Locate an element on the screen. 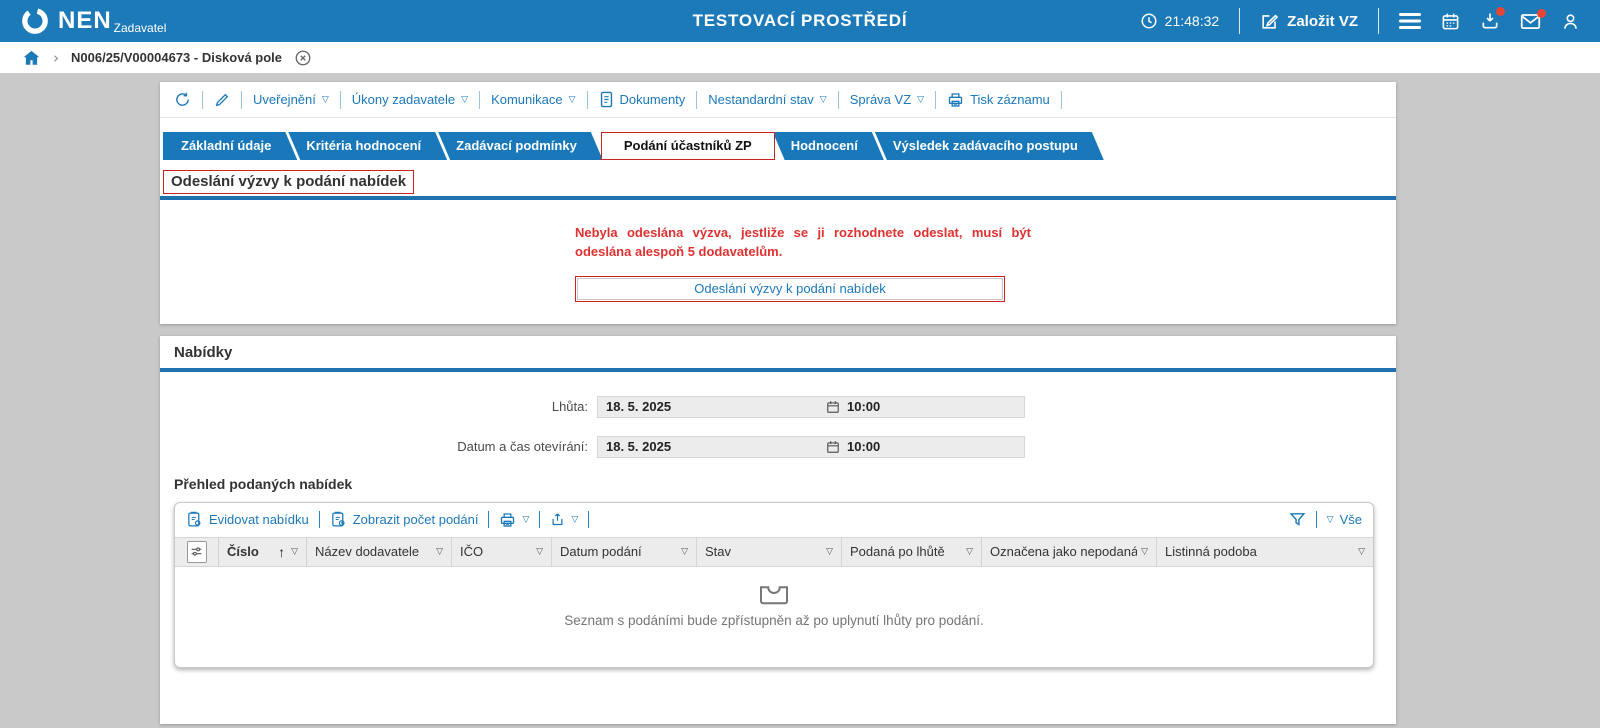  deadline-row: Lhůta: 18. 5. 2025 10:00 is located at coordinates (778, 406).